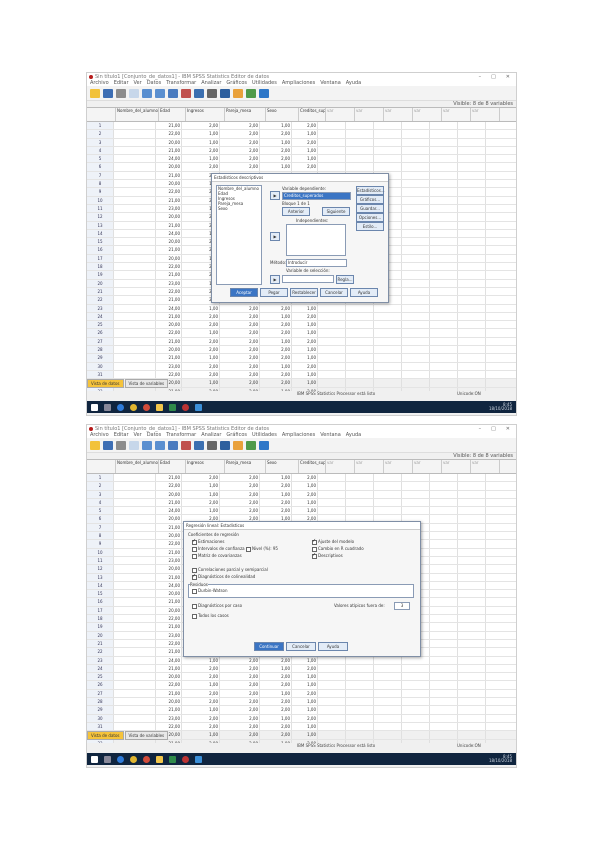 The width and height of the screenshot is (599, 848). I want to click on data-cell: 22,00, so click(169, 544).